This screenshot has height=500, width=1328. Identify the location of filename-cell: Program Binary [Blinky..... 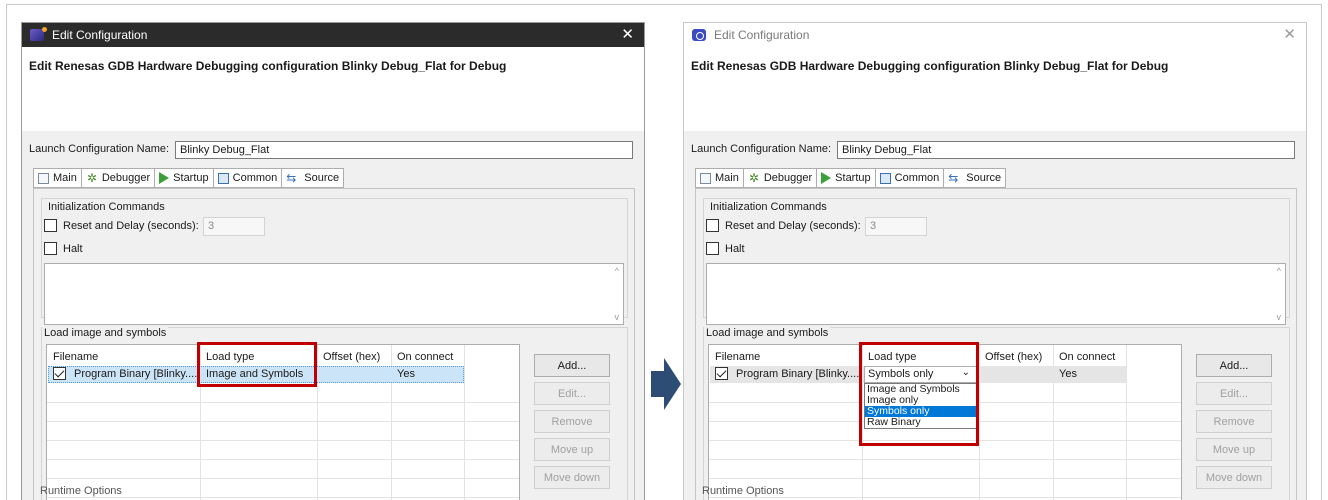
(798, 374).